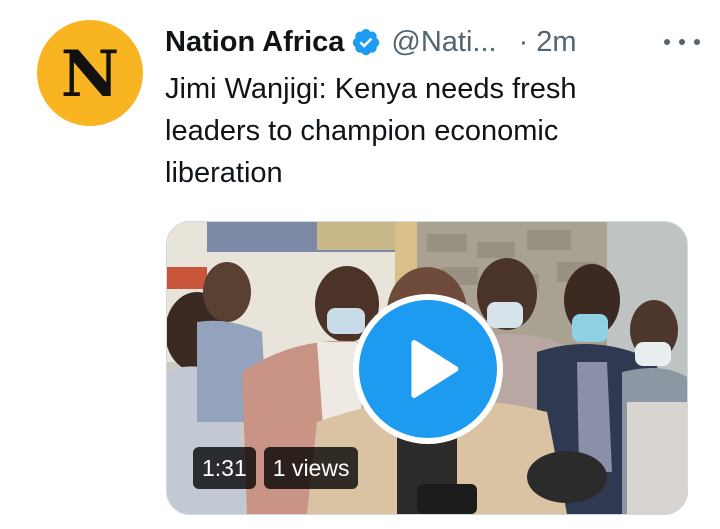  I want to click on video-info-badges: 1:31 1 views, so click(276, 468).